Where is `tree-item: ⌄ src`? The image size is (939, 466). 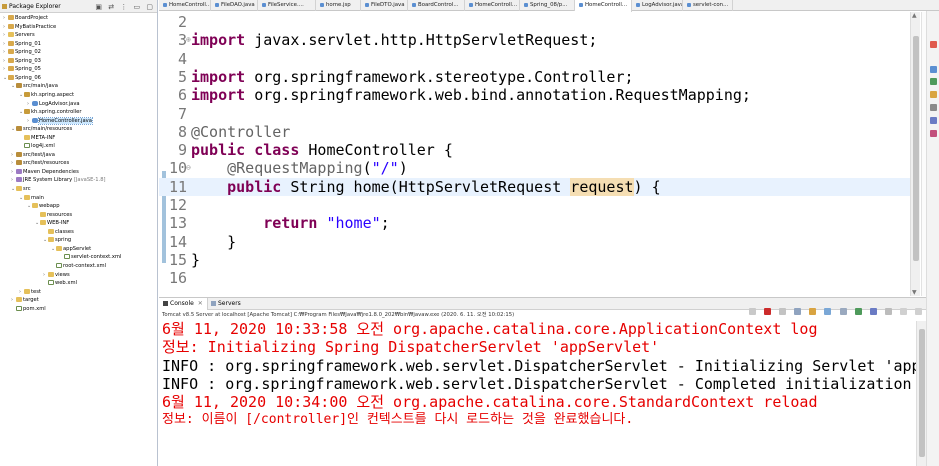 tree-item: ⌄ src is located at coordinates (15, 189).